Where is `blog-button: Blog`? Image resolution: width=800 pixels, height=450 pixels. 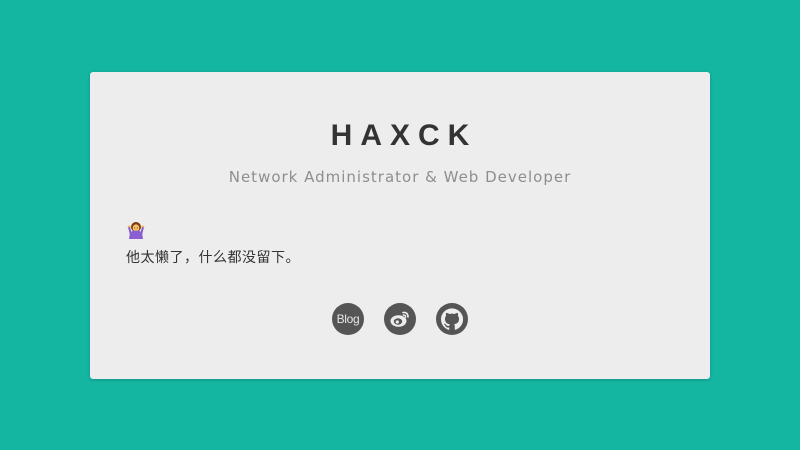
blog-button: Blog is located at coordinates (348, 319).